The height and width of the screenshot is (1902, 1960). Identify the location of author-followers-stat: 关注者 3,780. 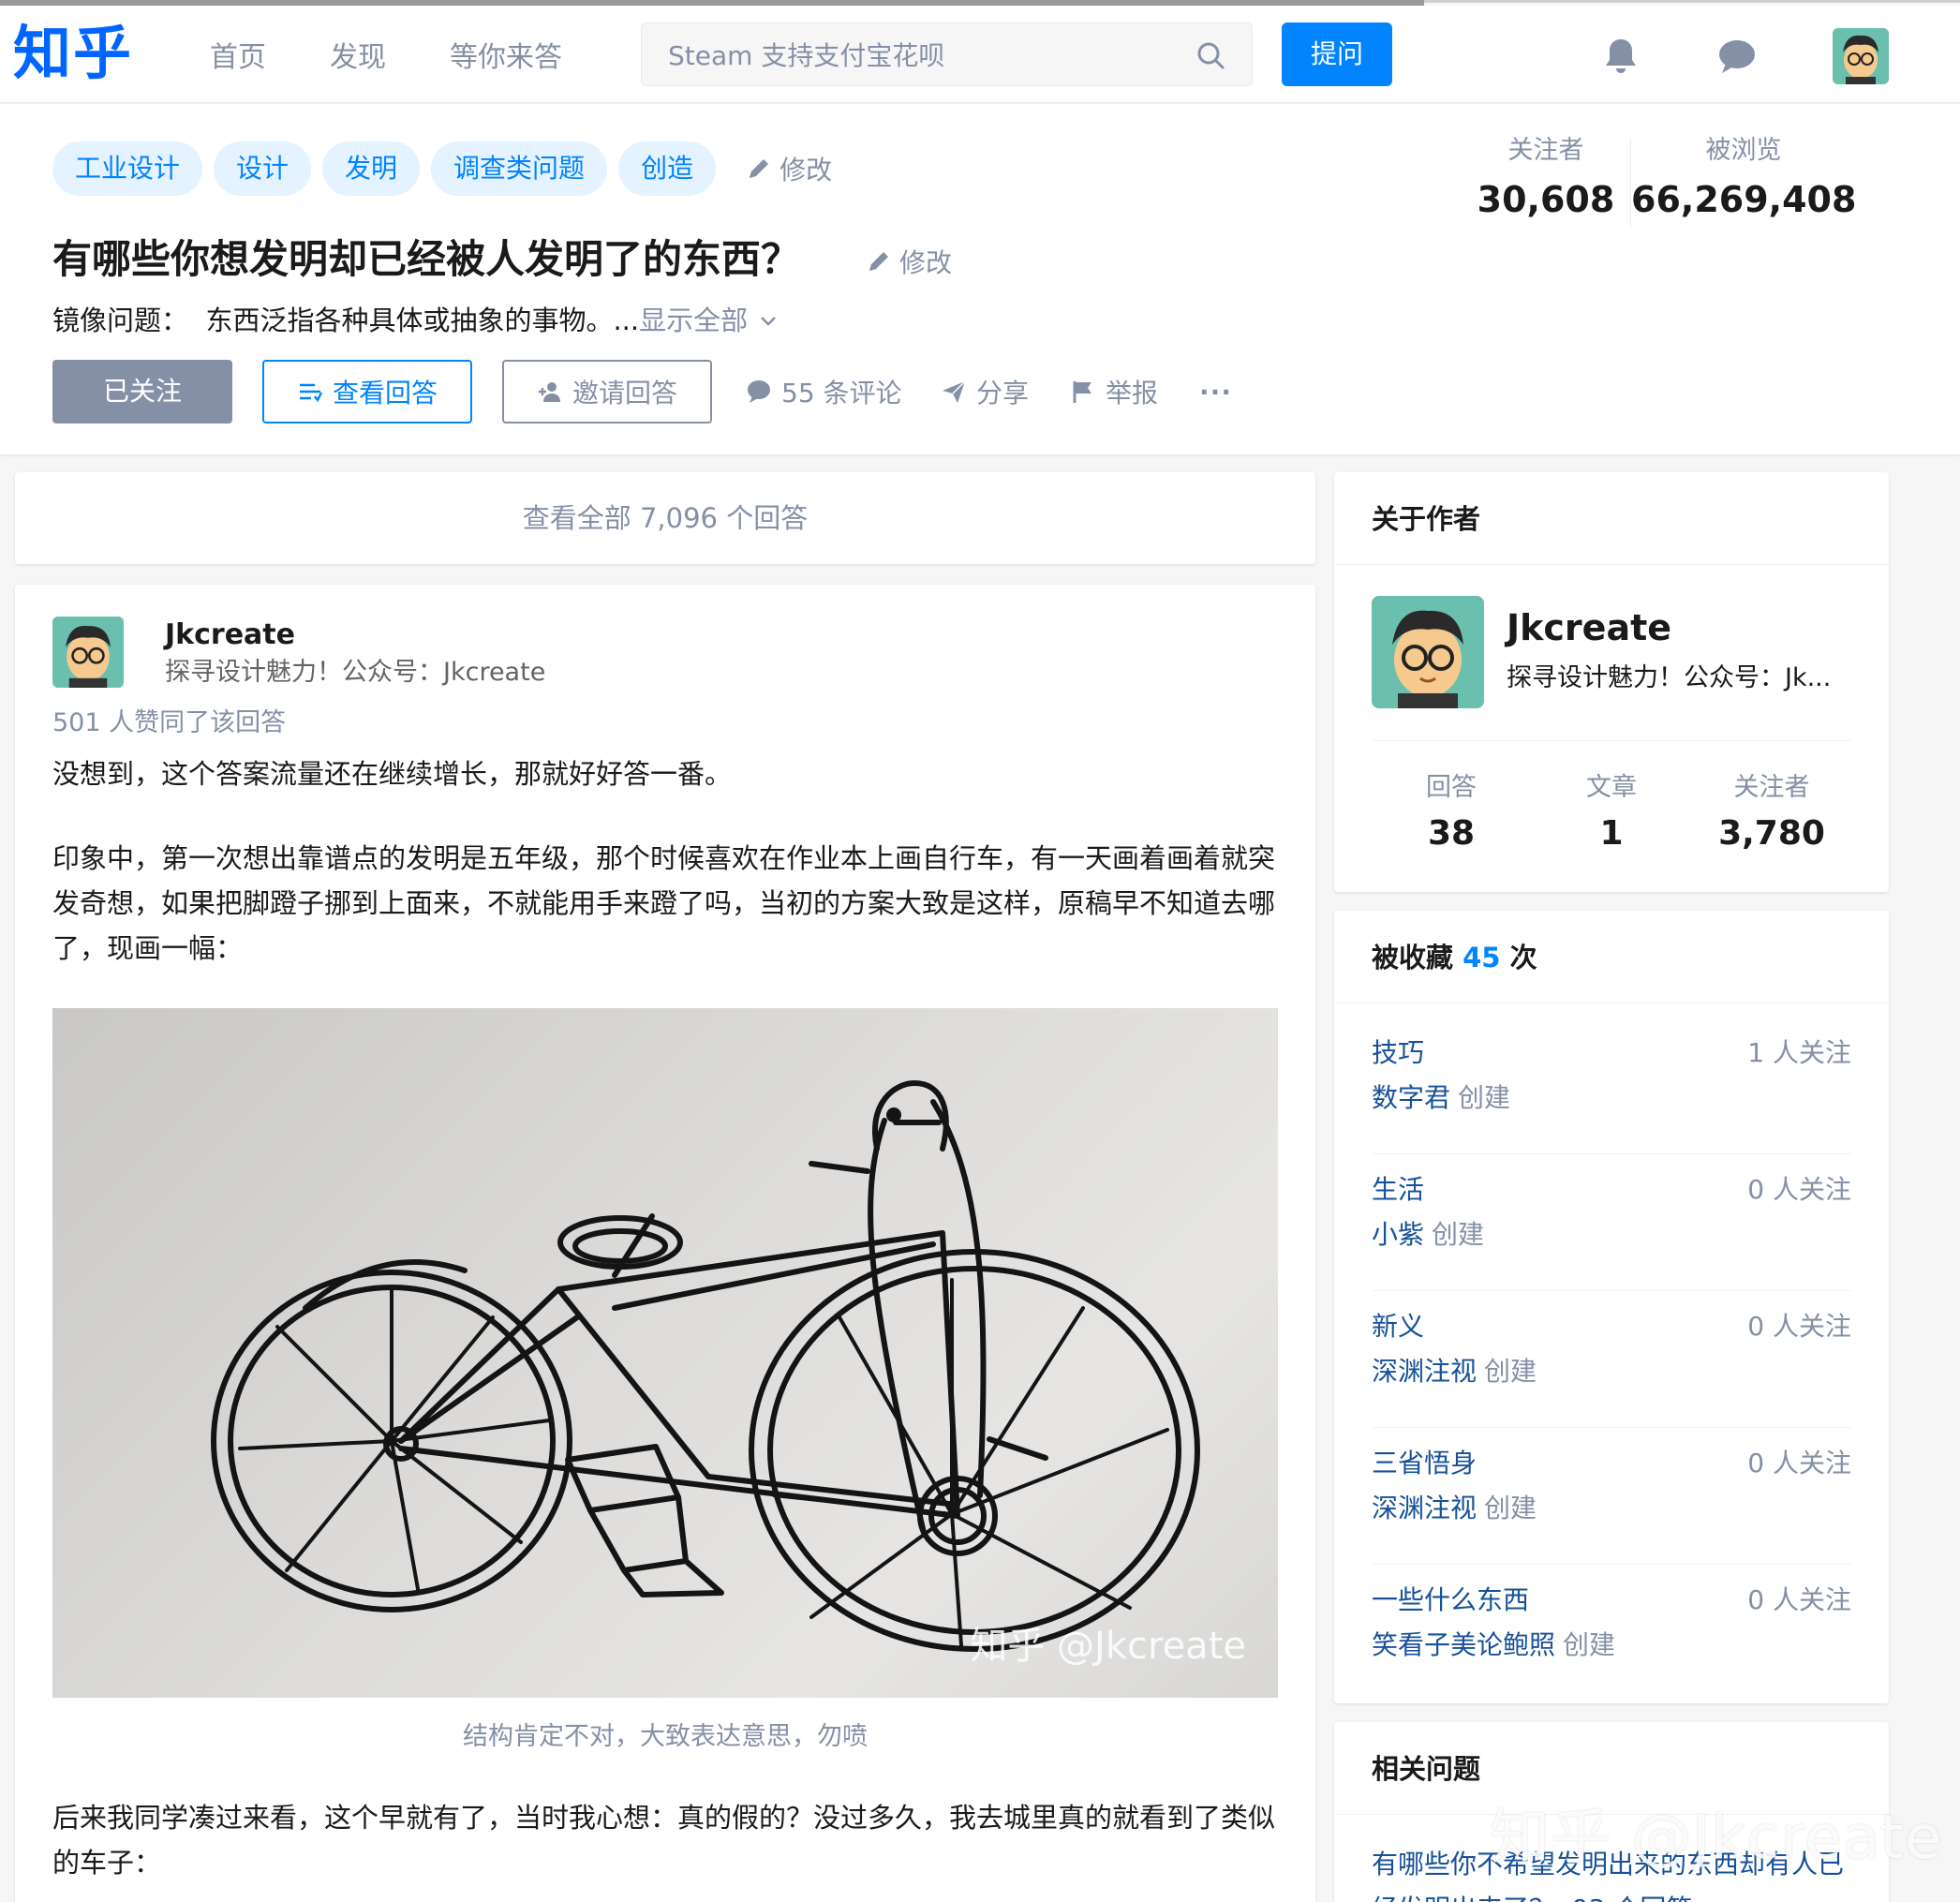
(1771, 814).